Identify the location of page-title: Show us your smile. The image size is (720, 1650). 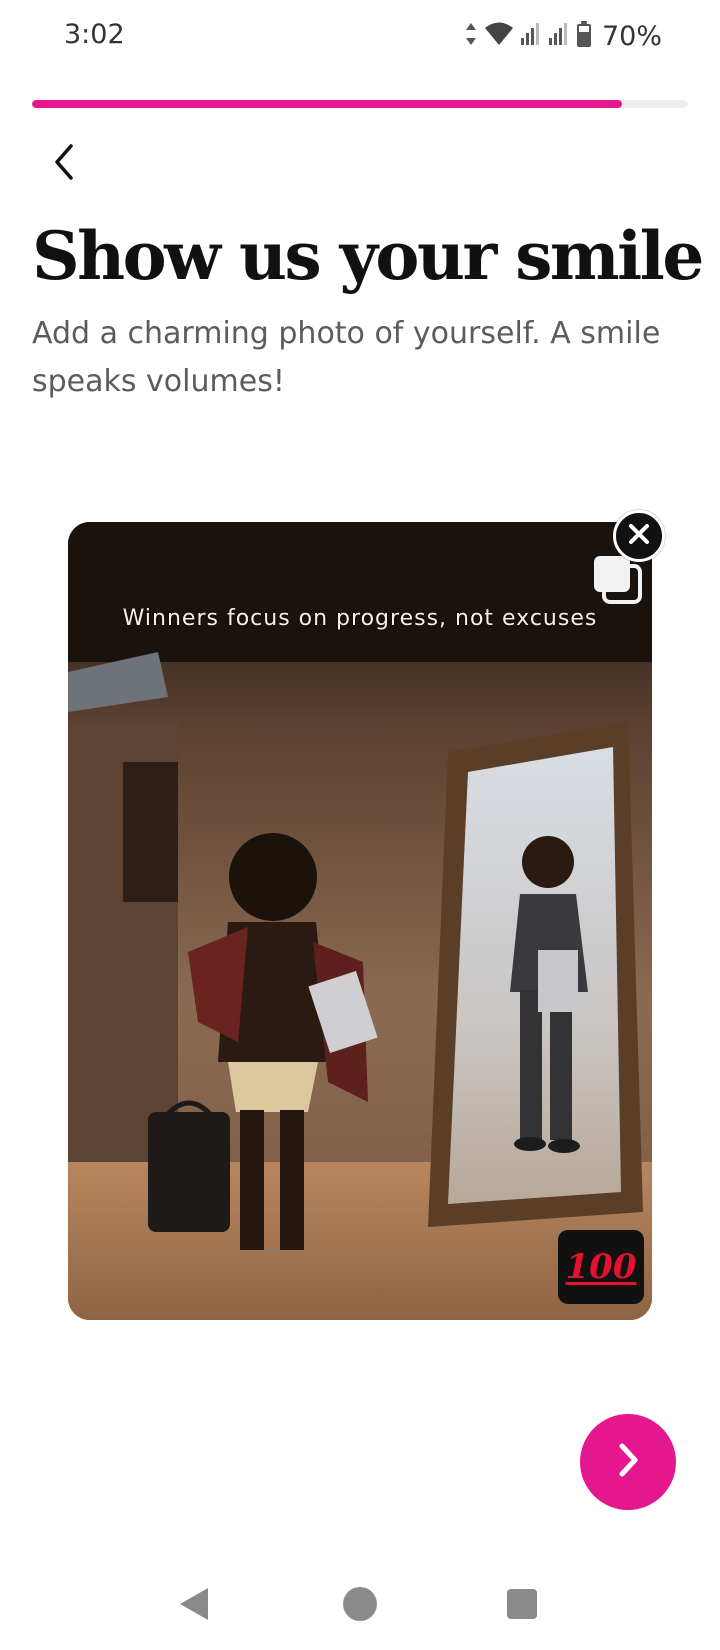
(368, 256).